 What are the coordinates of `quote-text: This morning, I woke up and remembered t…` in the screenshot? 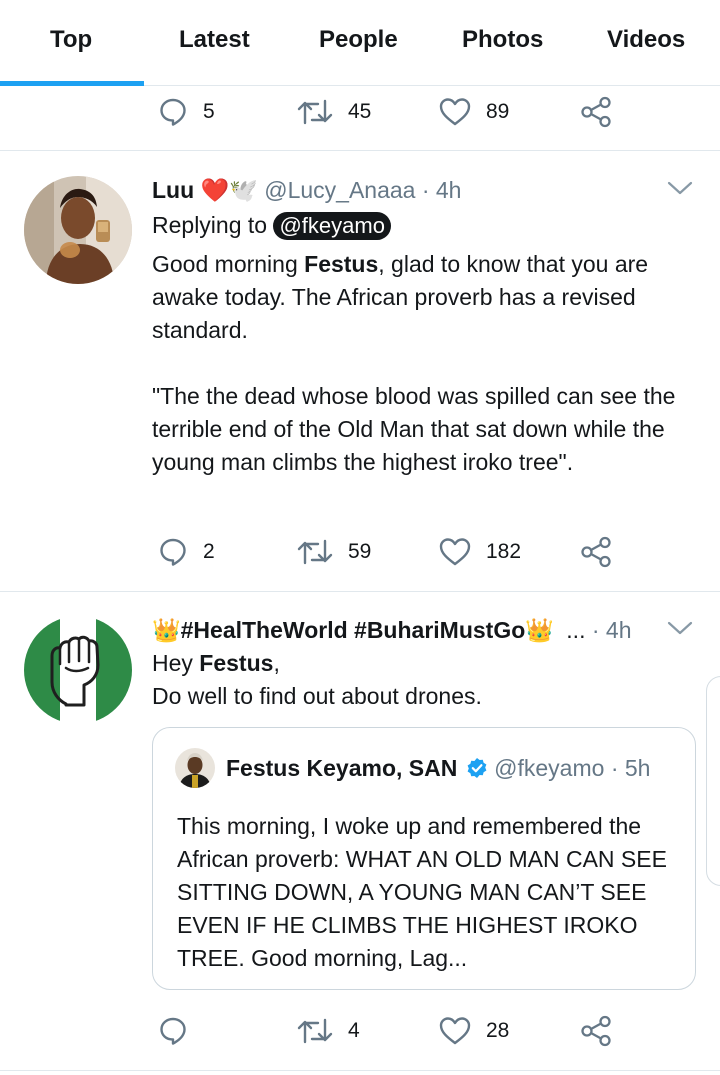 It's located at (422, 892).